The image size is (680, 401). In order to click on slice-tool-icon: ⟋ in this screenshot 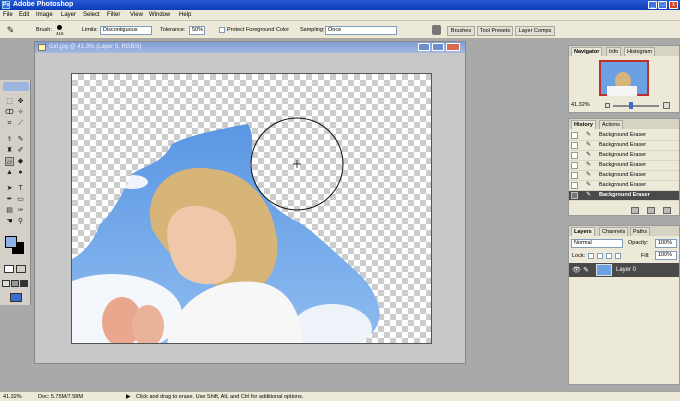, I will do `click(20, 123)`.